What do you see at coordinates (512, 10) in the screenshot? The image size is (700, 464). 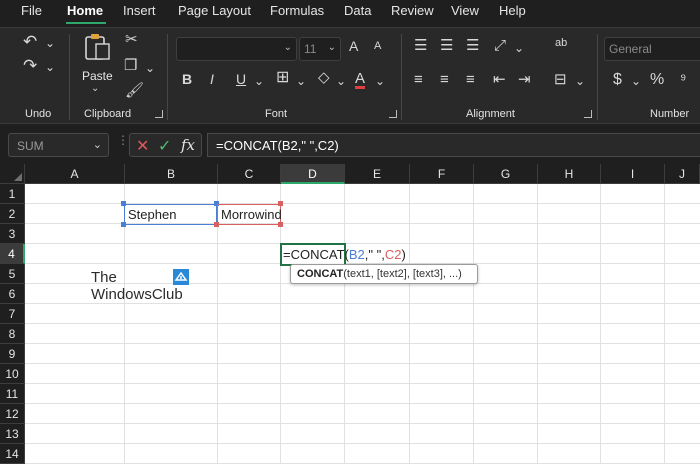 I see `menu-help: Help` at bounding box center [512, 10].